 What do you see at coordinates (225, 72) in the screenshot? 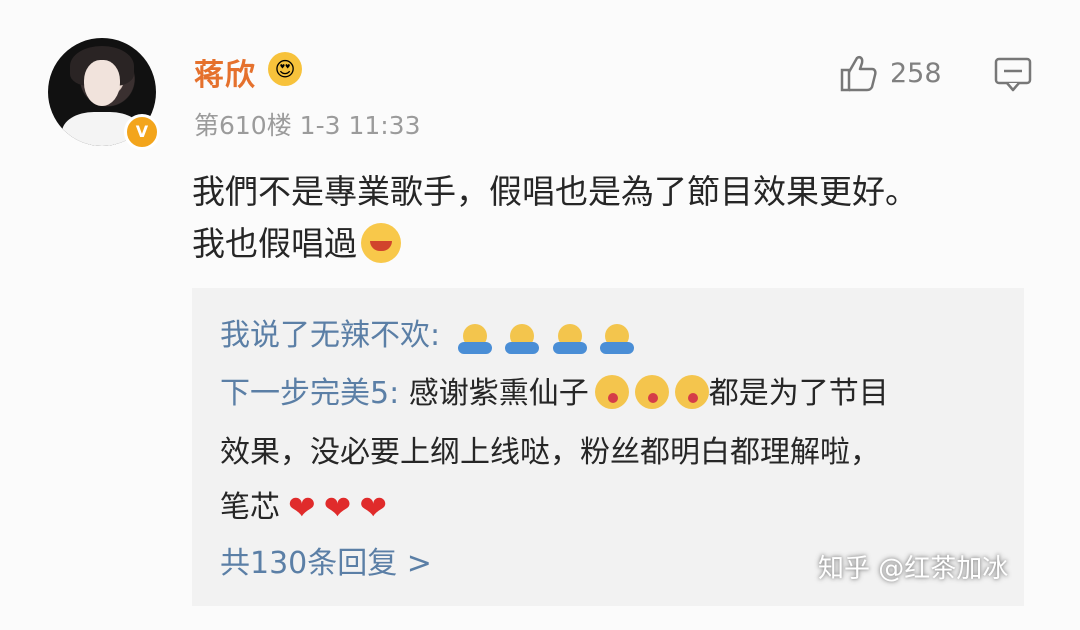
I see `username: 蒋欣` at bounding box center [225, 72].